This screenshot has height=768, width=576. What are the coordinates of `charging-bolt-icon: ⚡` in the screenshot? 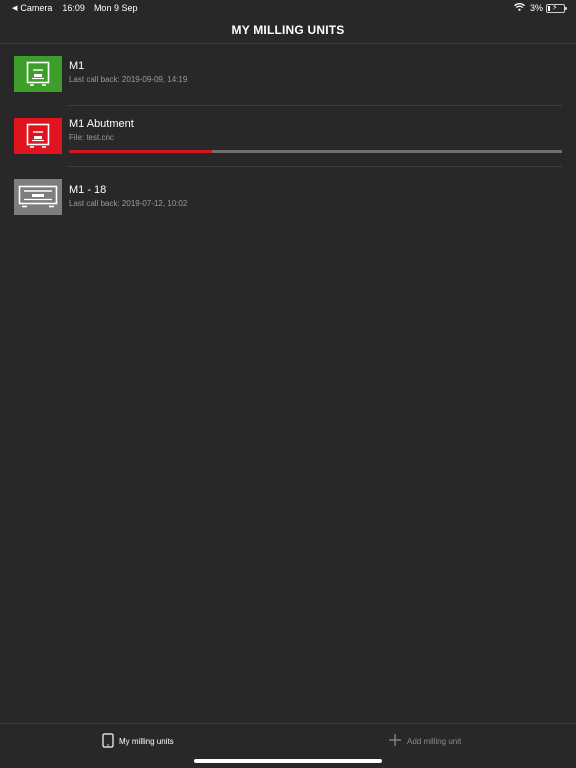 It's located at (555, 7).